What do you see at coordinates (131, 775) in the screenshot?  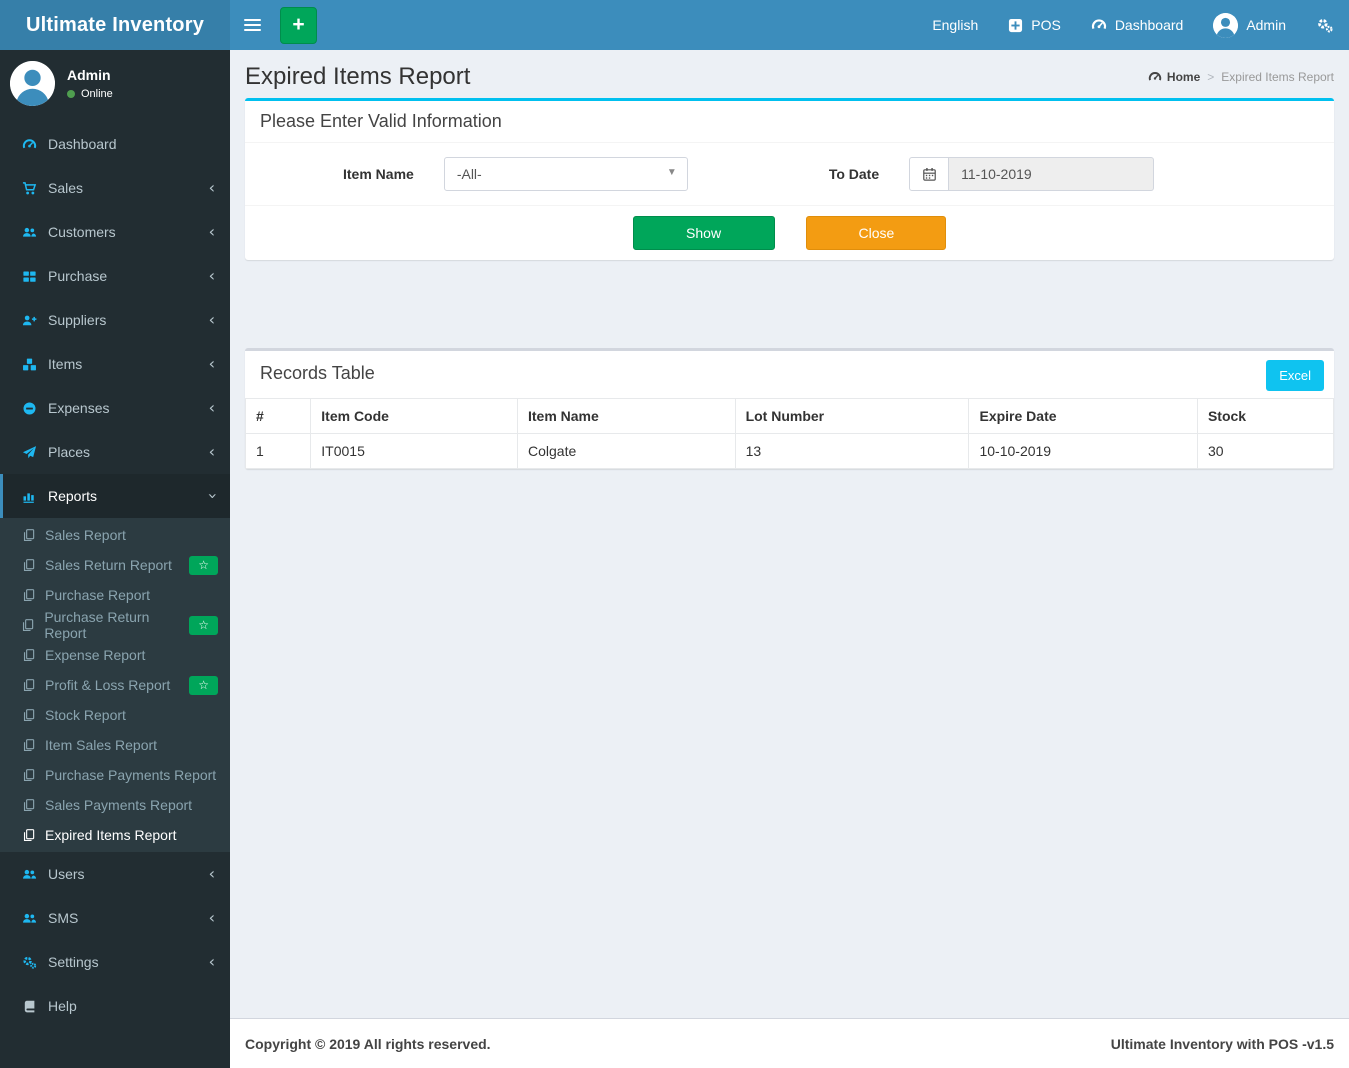 I see `submenu-item-label: Purchase Payments Report` at bounding box center [131, 775].